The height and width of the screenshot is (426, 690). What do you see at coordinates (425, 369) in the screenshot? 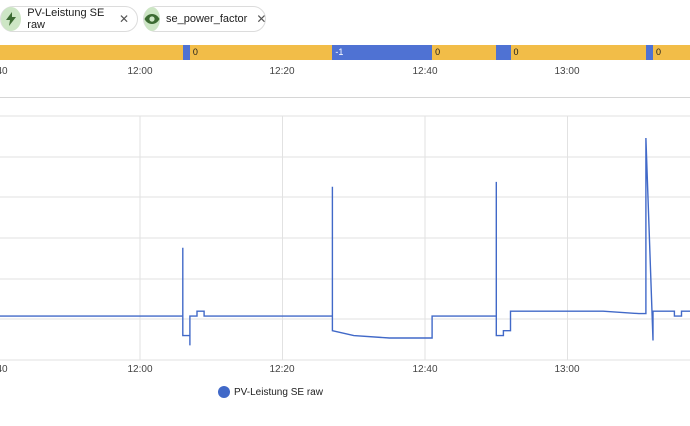
I see `tick-label: 12:40` at bounding box center [425, 369].